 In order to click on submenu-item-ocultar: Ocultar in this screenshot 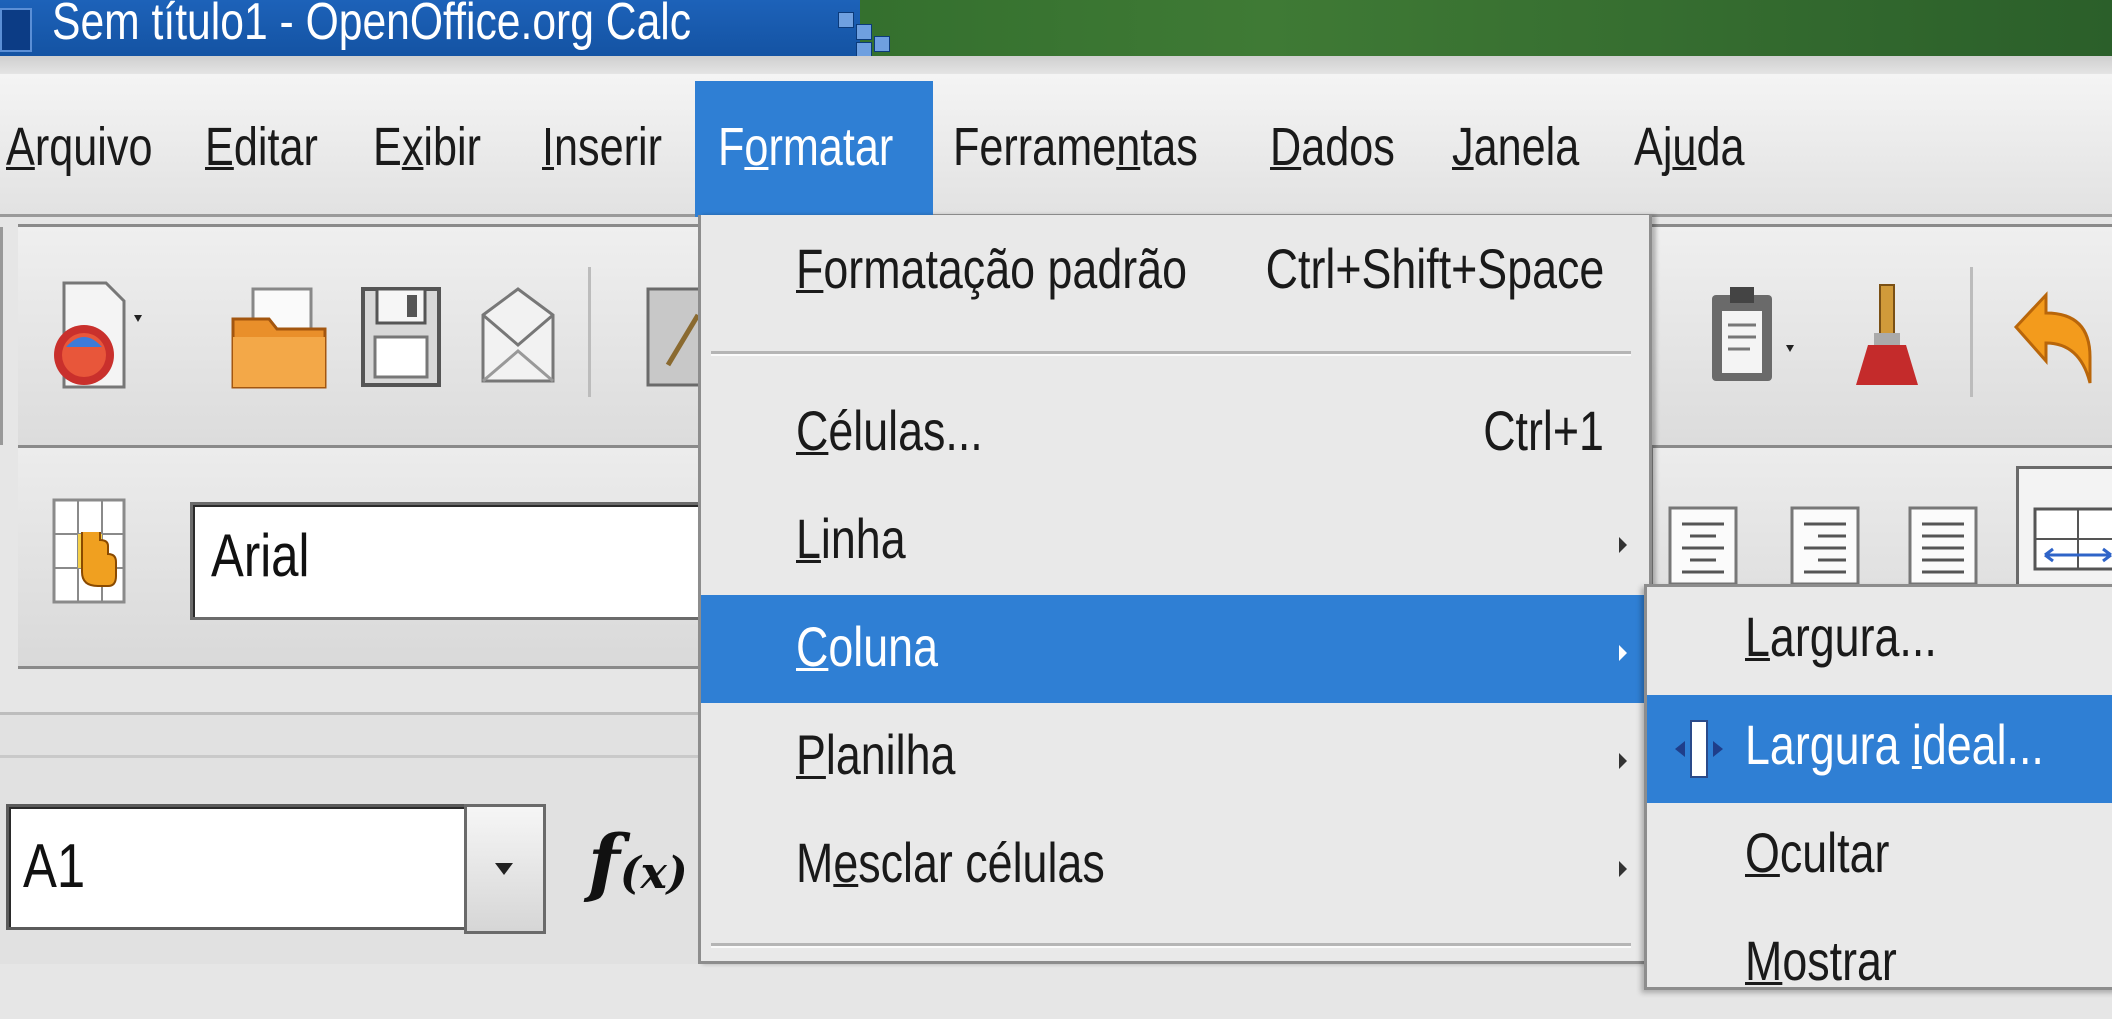, I will do `click(1879, 857)`.